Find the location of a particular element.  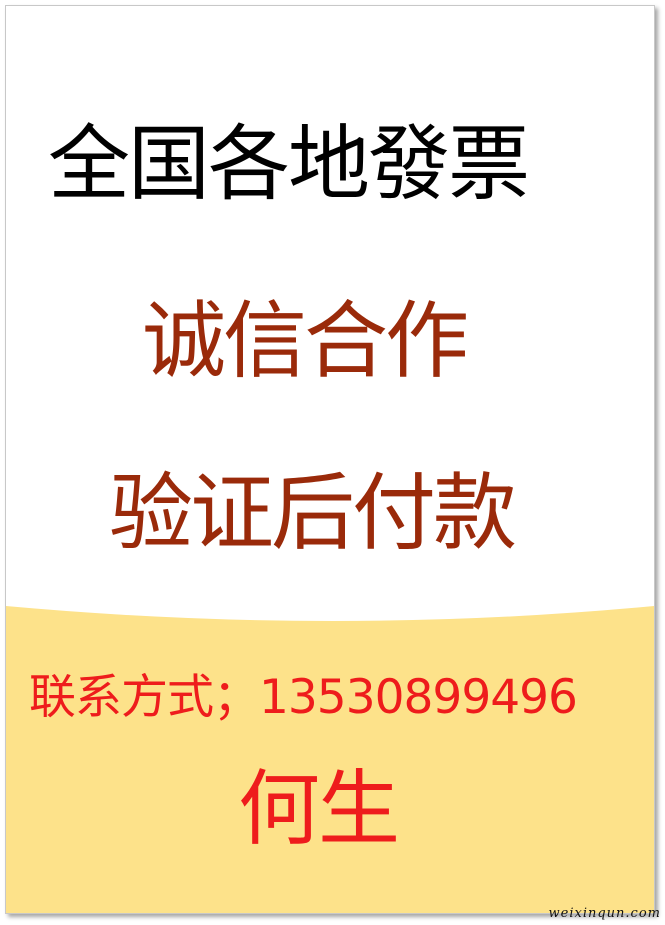

contact-info: 联系方式；13530899496 is located at coordinates (303, 697).